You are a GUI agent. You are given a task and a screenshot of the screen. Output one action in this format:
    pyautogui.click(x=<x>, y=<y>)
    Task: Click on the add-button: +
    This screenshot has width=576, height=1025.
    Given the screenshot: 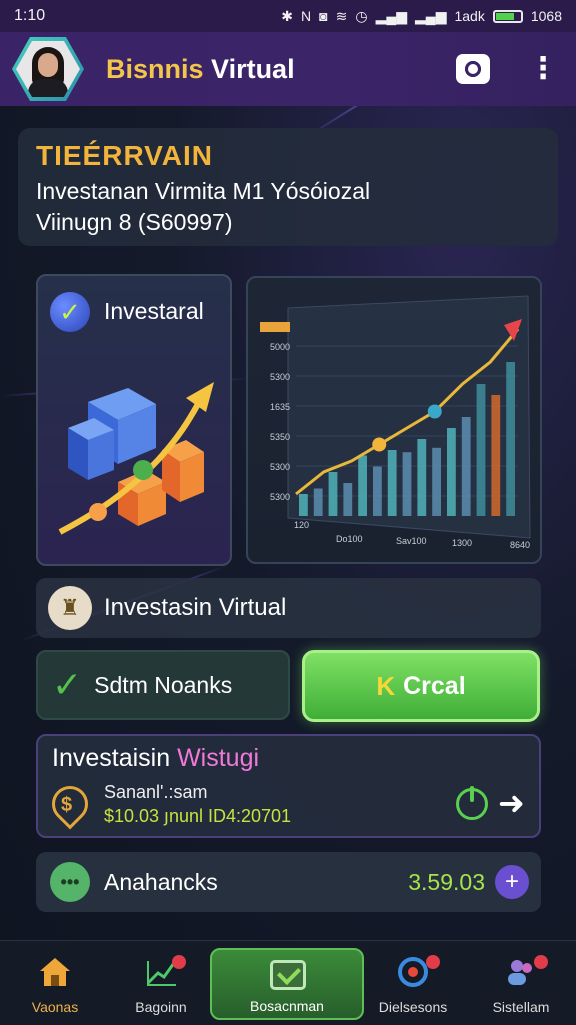 What is the action you would take?
    pyautogui.click(x=512, y=882)
    